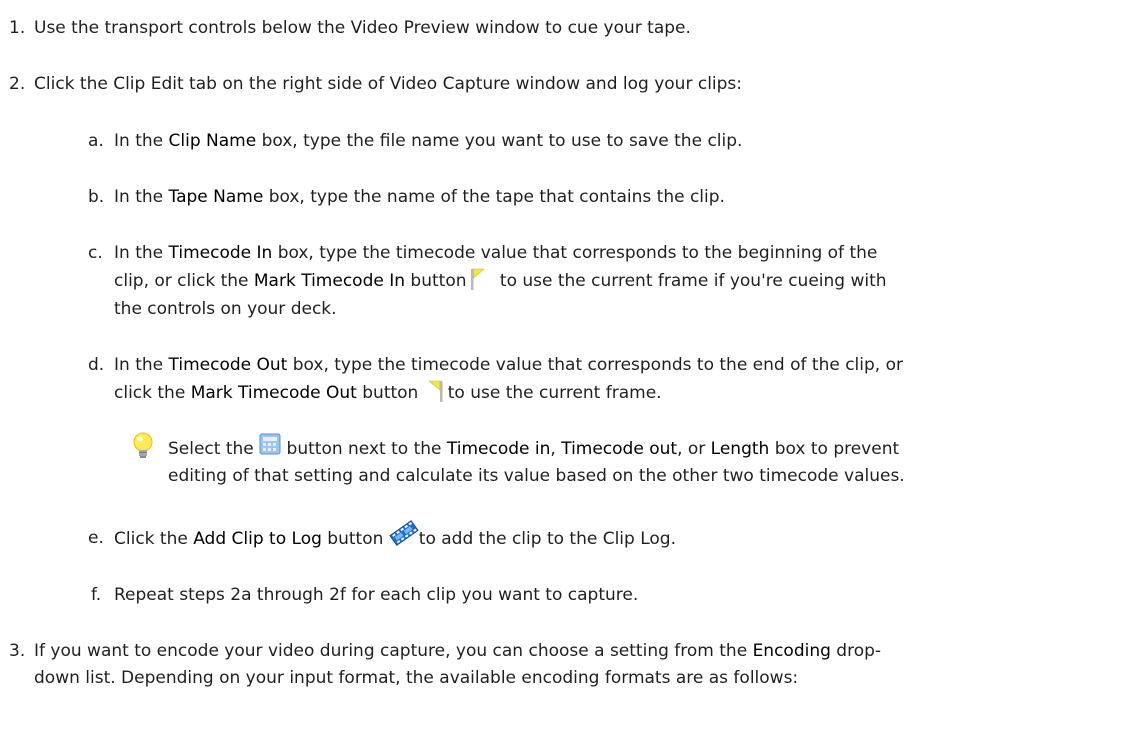 The image size is (1122, 729). Describe the element at coordinates (619, 449) in the screenshot. I see `tip-timecode-out-term: Timecode out` at that location.